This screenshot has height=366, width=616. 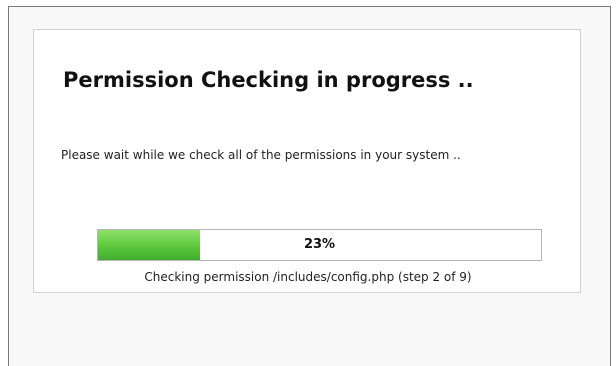 I want to click on progress-percentage: 23%, so click(x=319, y=244).